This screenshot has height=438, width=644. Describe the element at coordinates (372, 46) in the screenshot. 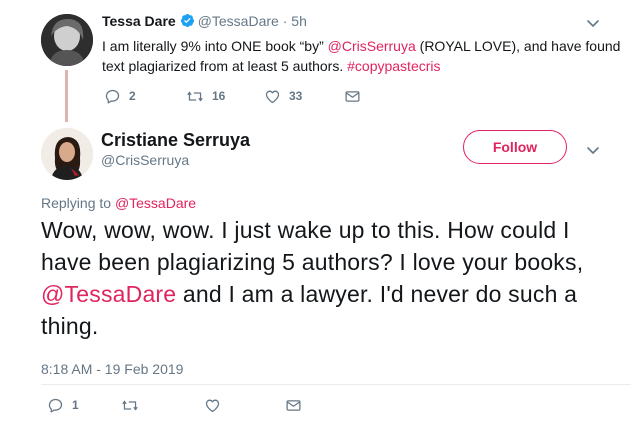

I see `mention-link: @CrisSerruya` at that location.